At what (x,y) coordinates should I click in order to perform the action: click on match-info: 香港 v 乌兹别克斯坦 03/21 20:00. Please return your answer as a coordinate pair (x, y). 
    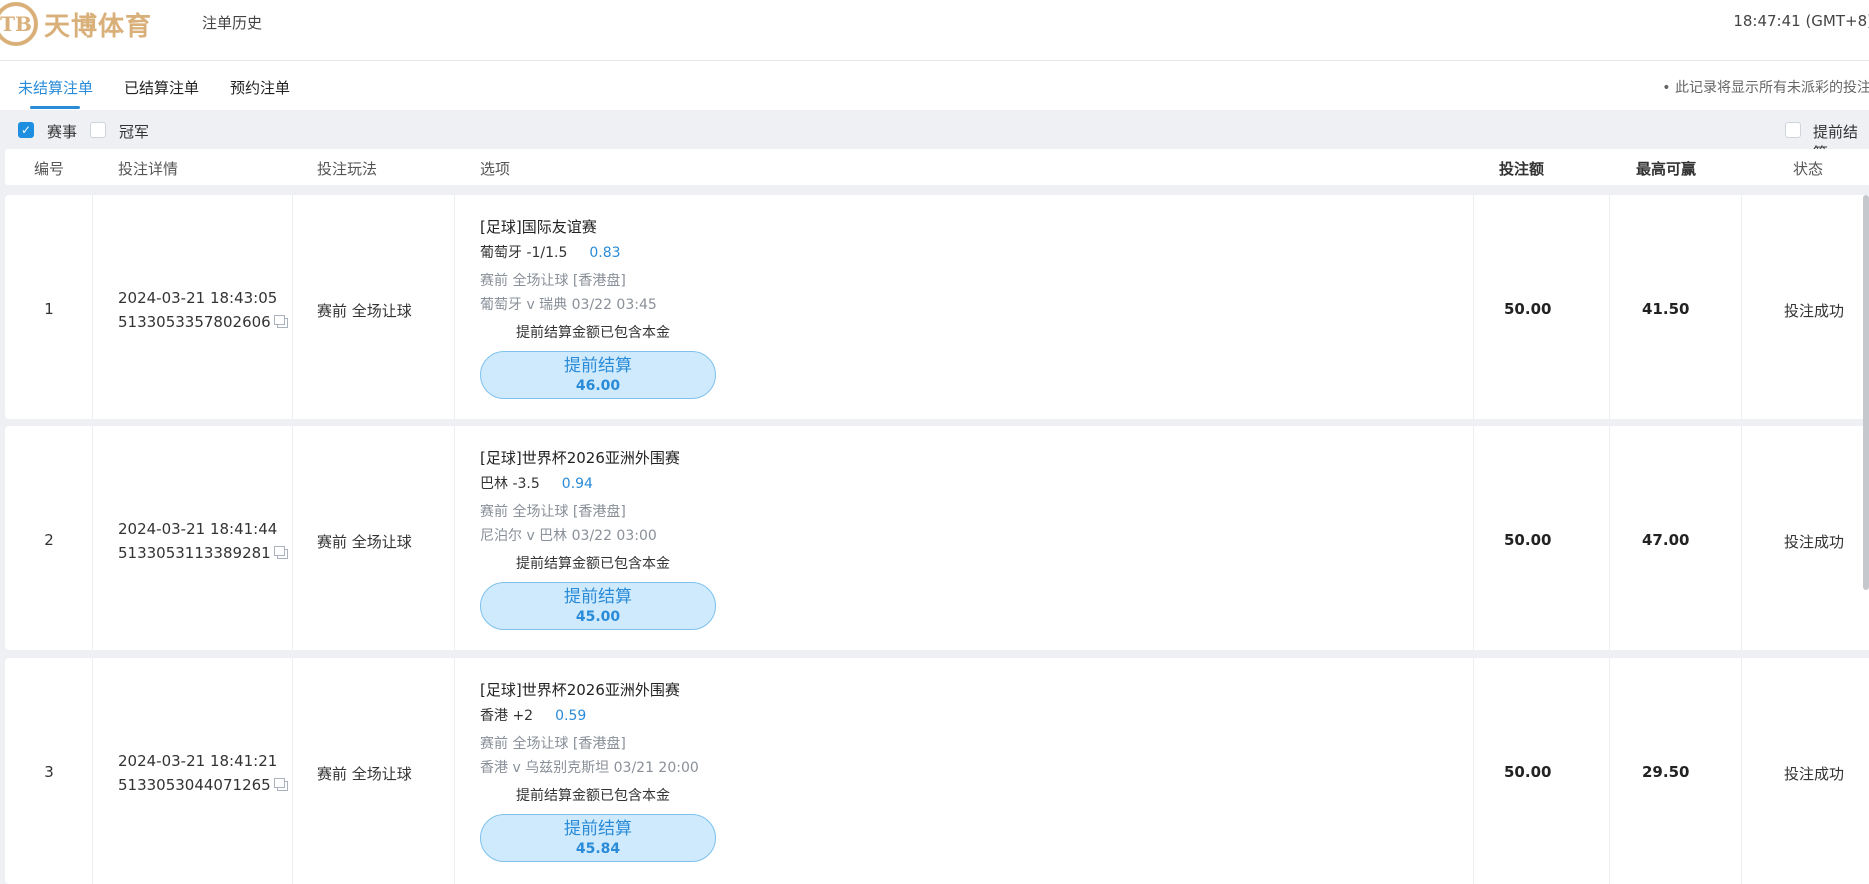
    Looking at the image, I should click on (589, 768).